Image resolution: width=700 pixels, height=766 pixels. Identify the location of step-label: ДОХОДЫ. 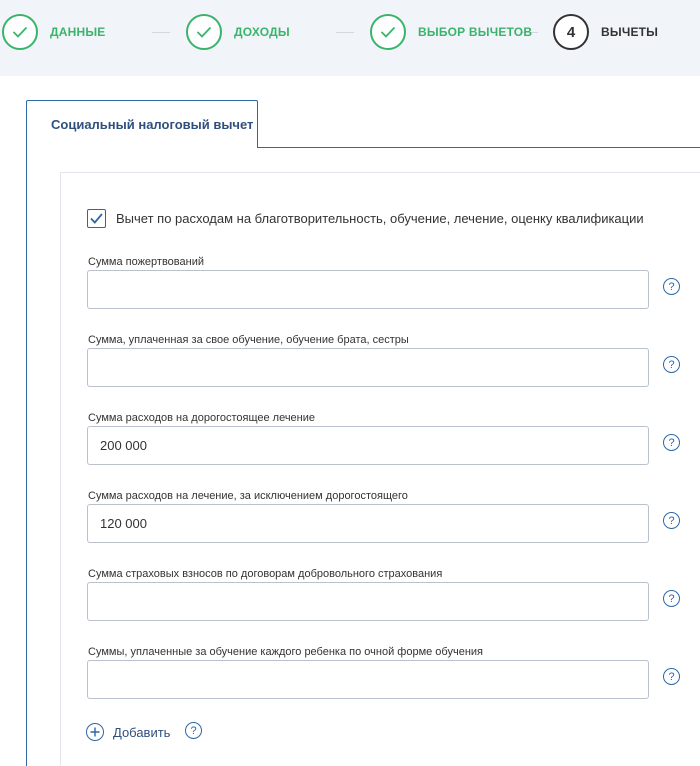
(262, 32).